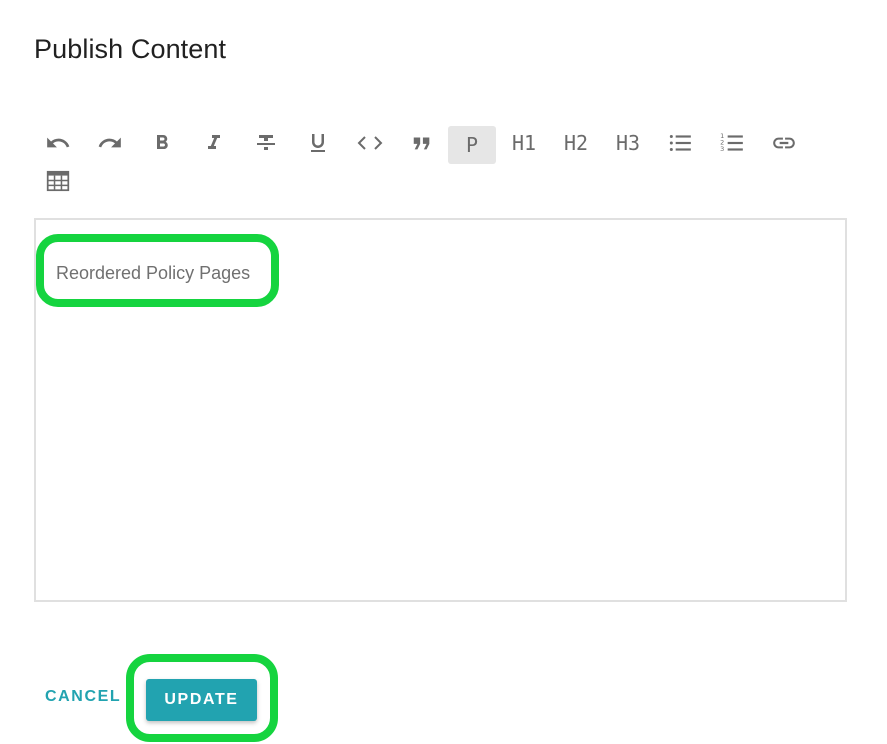  Describe the element at coordinates (722, 149) in the screenshot. I see `svg-text: 3` at that location.